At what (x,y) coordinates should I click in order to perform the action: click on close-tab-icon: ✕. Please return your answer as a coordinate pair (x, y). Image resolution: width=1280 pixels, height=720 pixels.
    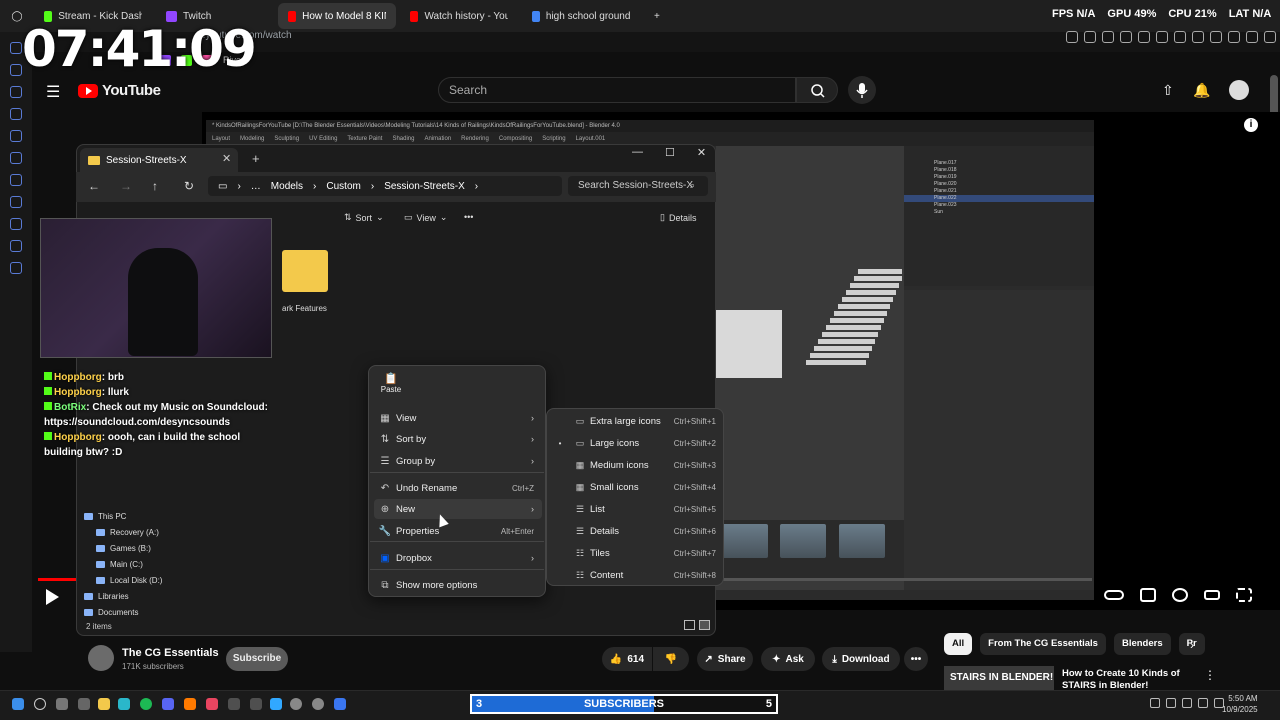
    Looking at the image, I should click on (226, 158).